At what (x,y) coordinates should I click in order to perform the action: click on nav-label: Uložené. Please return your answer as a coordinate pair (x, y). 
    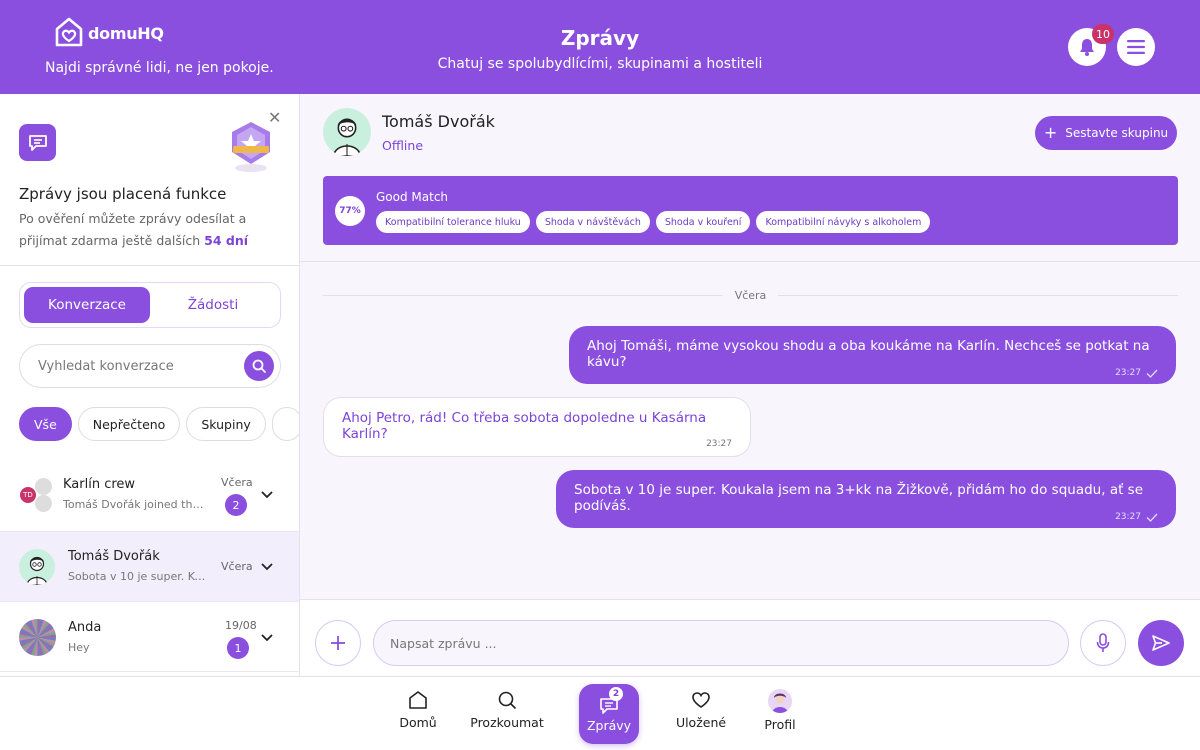
    Looking at the image, I should click on (701, 722).